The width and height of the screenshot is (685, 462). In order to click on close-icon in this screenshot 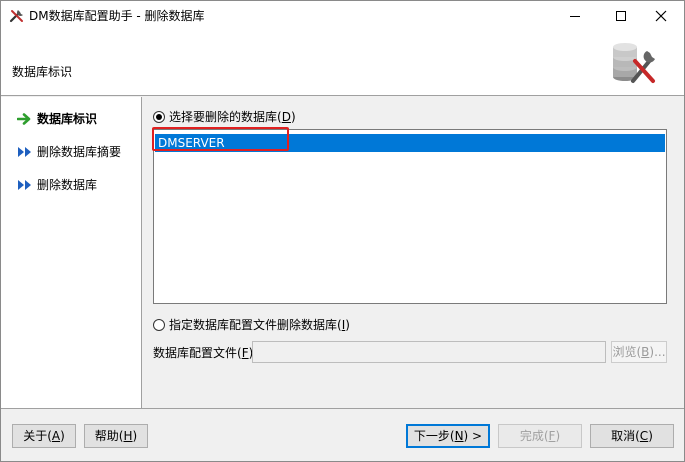, I will do `click(661, 16)`.